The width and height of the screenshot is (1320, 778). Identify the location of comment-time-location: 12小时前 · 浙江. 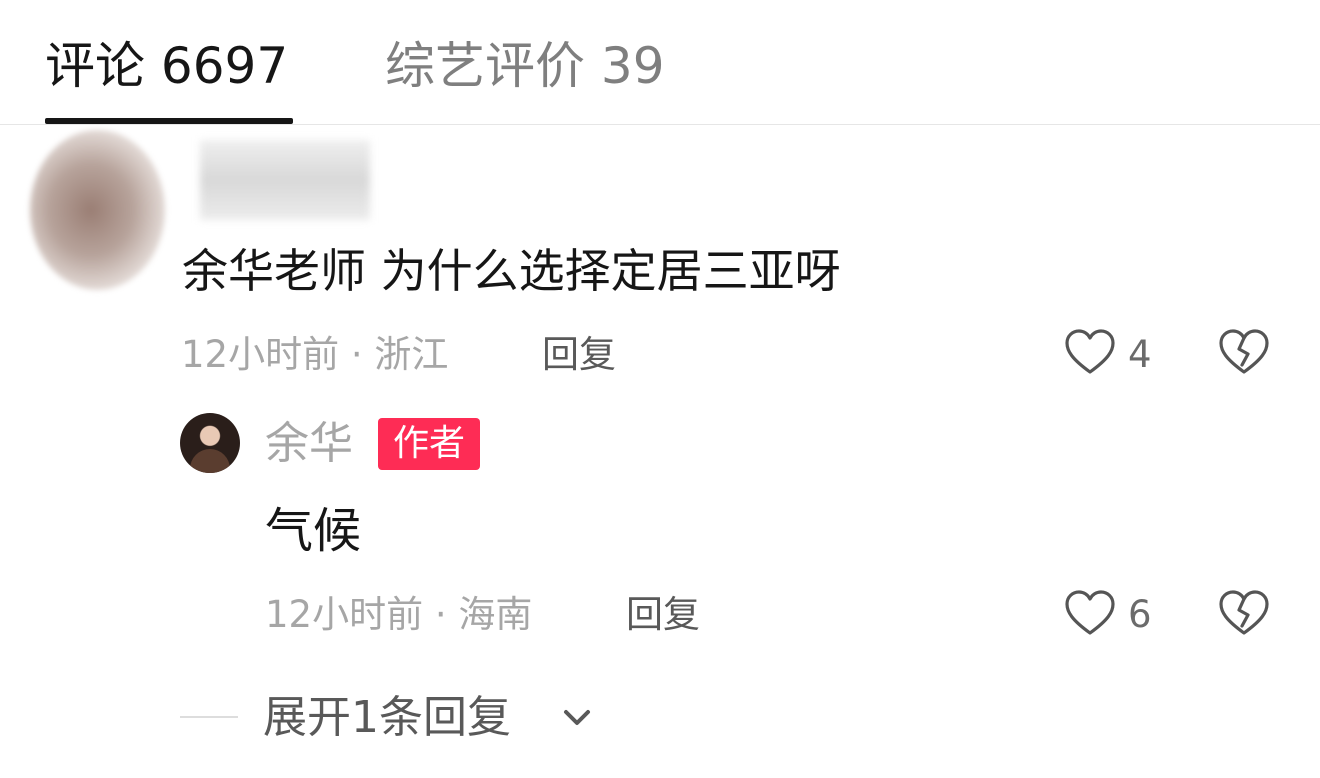
(315, 354).